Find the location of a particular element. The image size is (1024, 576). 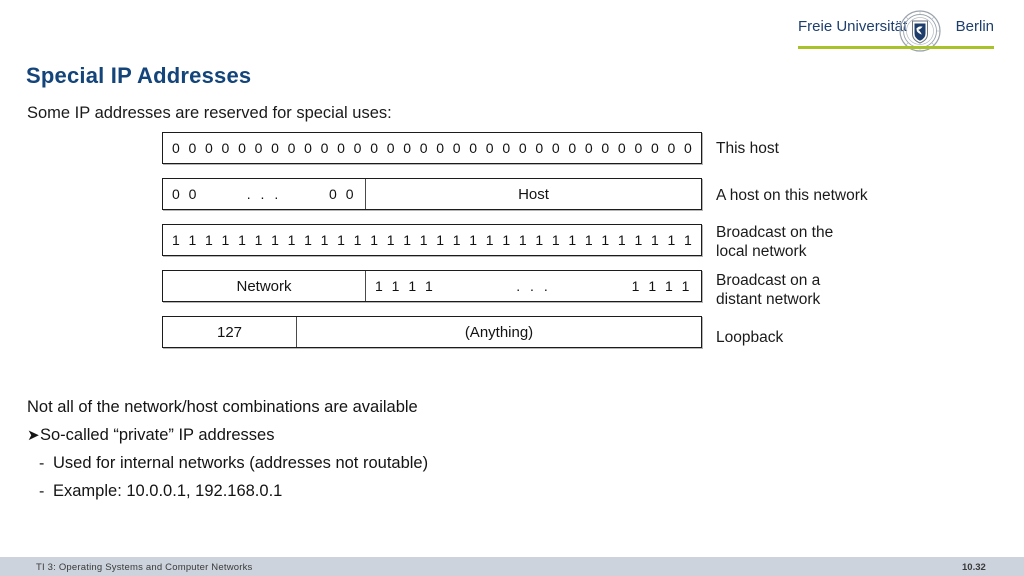

diagram-row: 127 (Anything) is located at coordinates (432, 332).